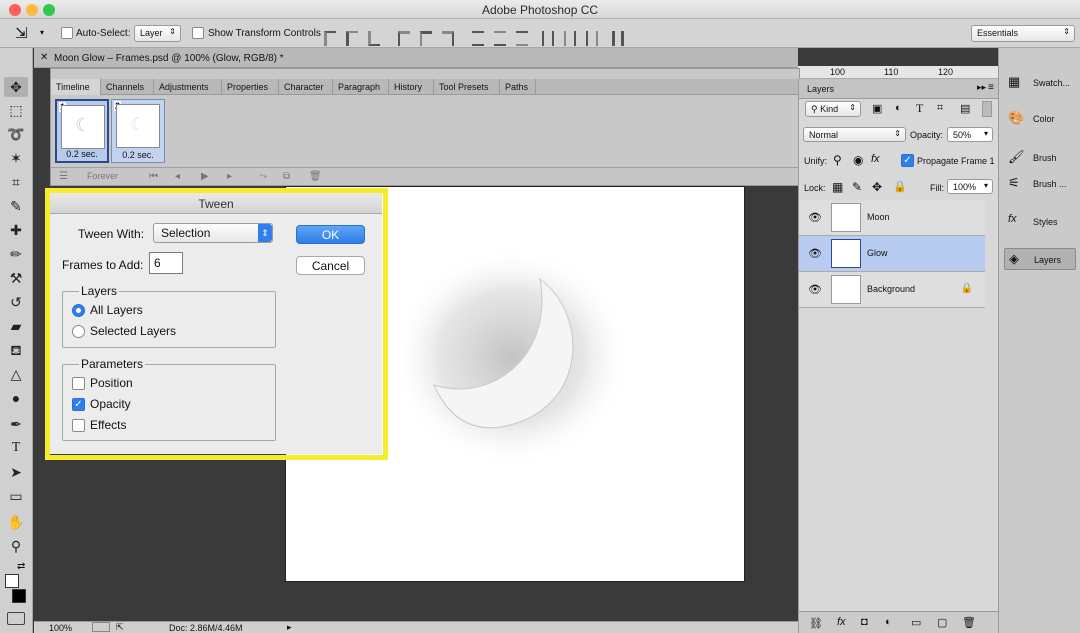 This screenshot has height=633, width=1080. Describe the element at coordinates (16, 87) in the screenshot. I see `move-tool-icon: ✥` at that location.